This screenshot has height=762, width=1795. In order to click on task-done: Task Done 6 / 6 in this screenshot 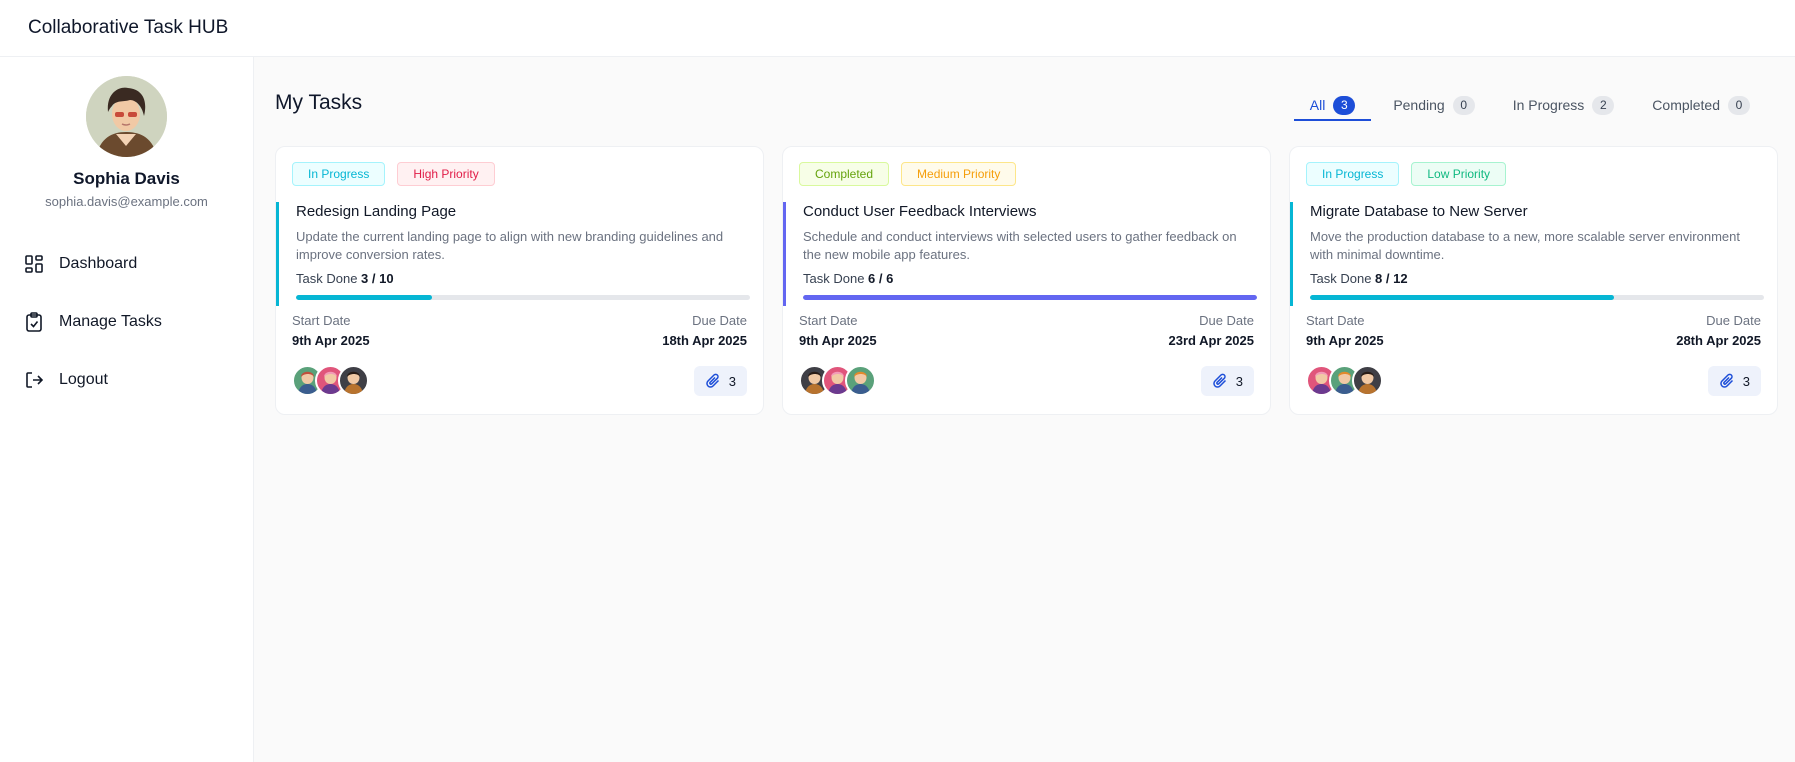, I will do `click(848, 278)`.